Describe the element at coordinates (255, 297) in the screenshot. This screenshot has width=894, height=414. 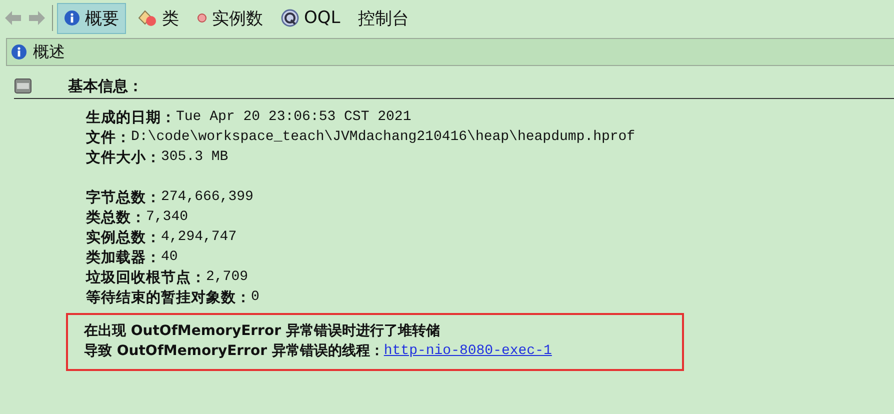
I see `field-value: 0` at that location.